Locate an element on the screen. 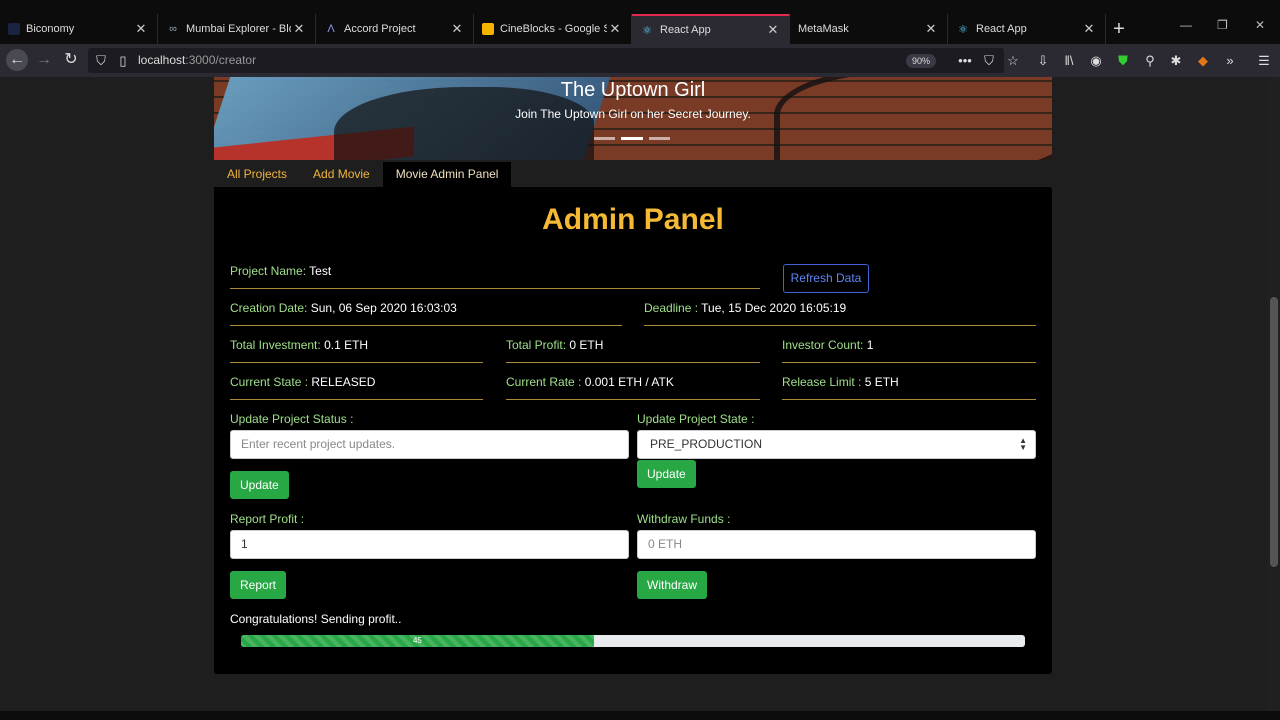  update-status-button: Update is located at coordinates (259, 485).